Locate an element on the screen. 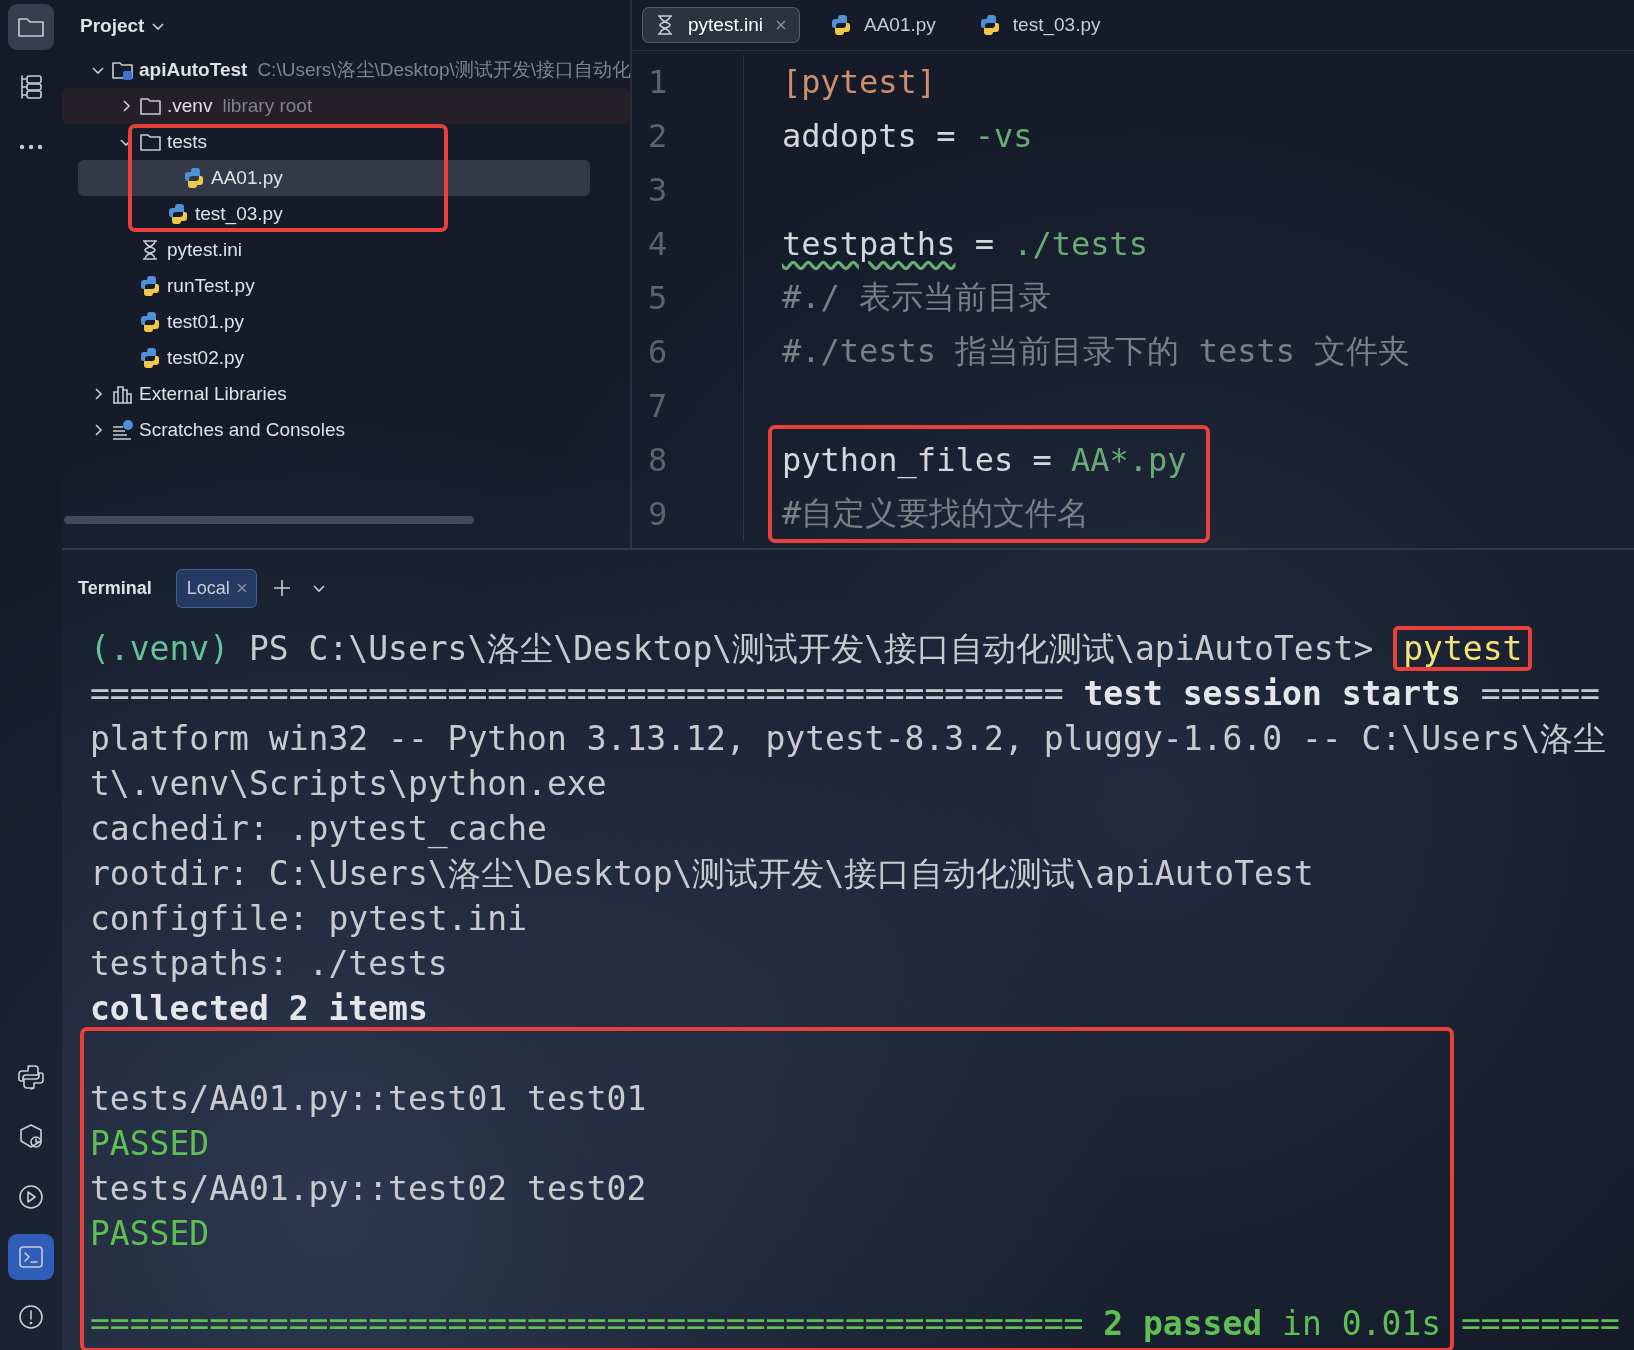 The image size is (1634, 1350). tree-row: .venv library root is located at coordinates (346, 106).